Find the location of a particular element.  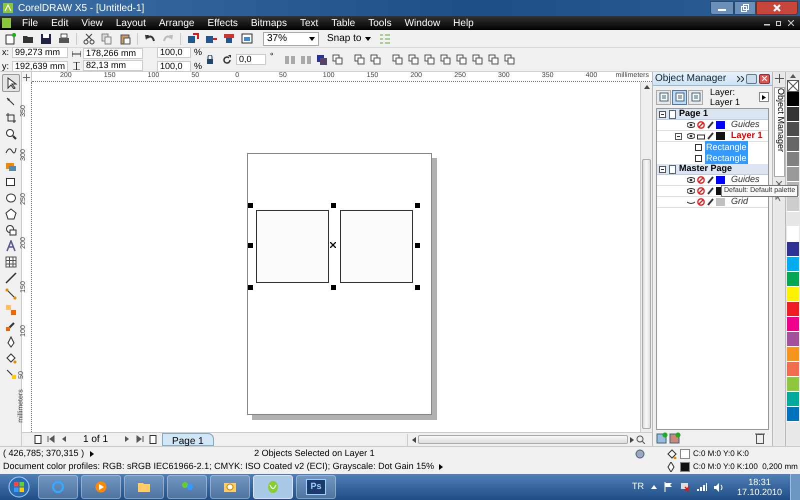

fill-color-values: C:0 M:0 Y:0 K:0 is located at coordinates (721, 454).